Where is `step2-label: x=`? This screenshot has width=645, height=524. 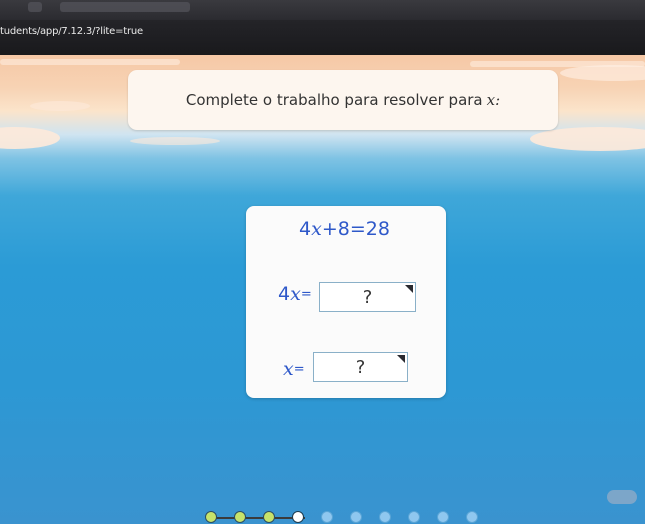 step2-label: x= is located at coordinates (294, 369).